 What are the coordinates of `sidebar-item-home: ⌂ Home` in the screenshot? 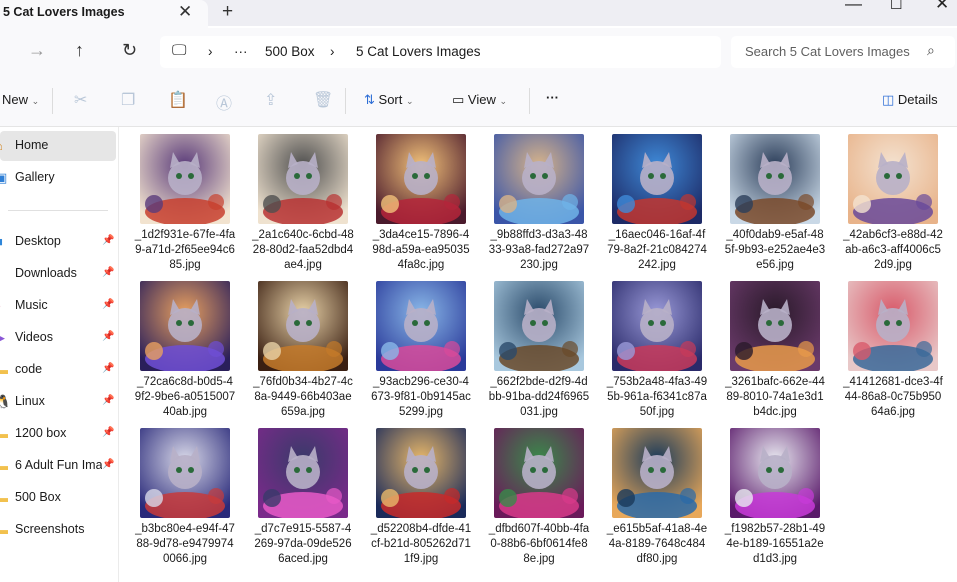 It's located at (58, 146).